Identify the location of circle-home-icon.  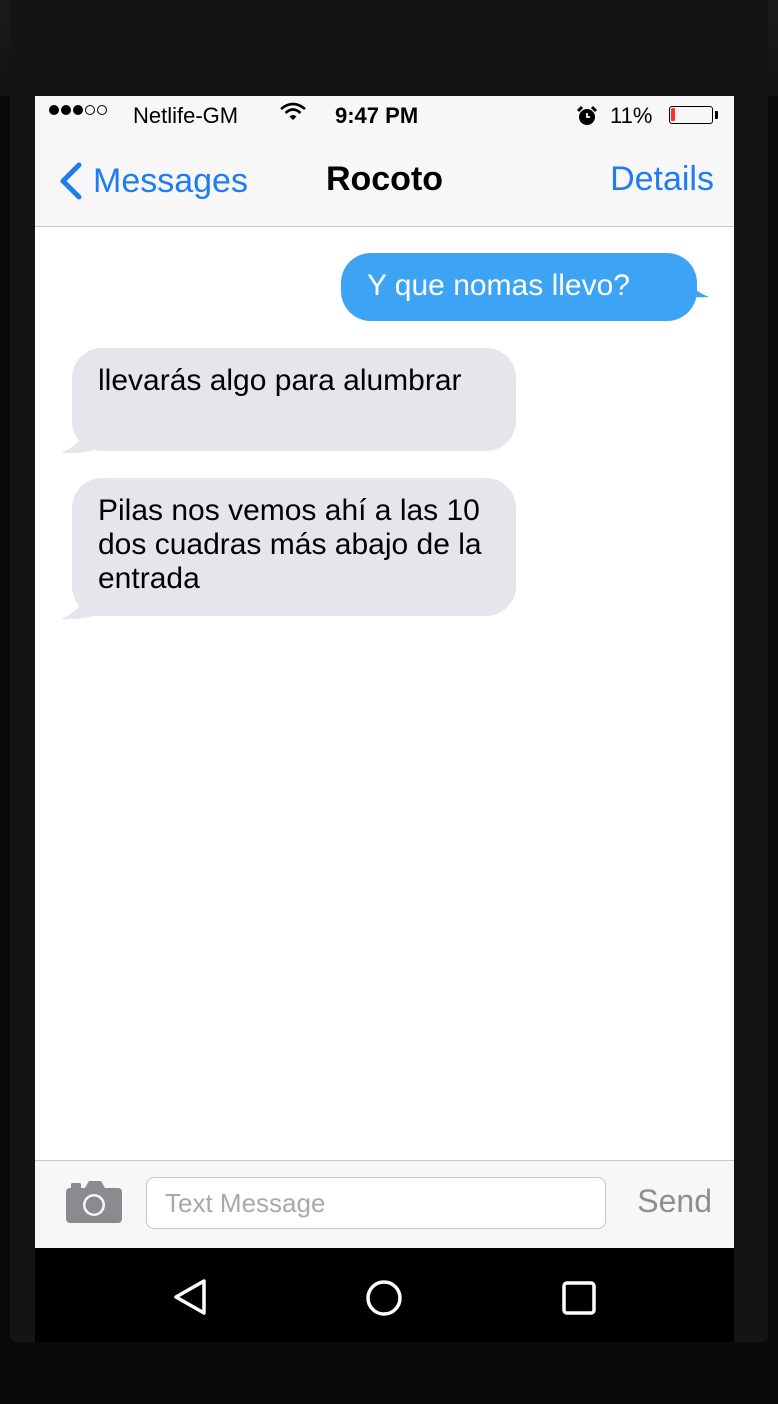
(384, 1298).